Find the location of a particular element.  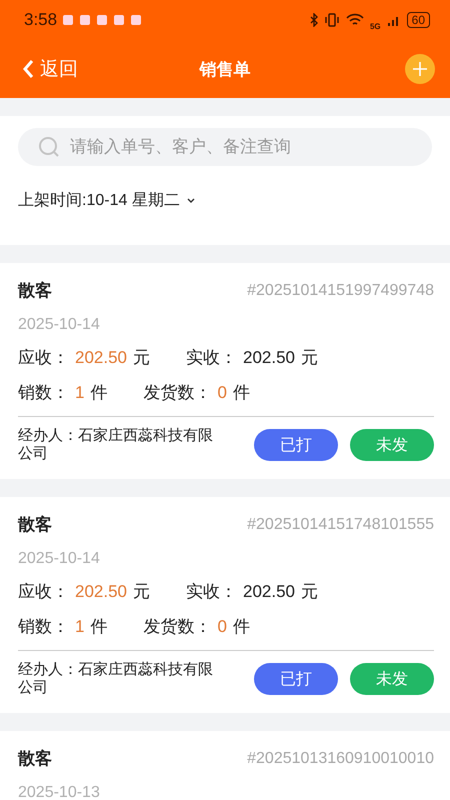

battery-level: 60 is located at coordinates (418, 20).